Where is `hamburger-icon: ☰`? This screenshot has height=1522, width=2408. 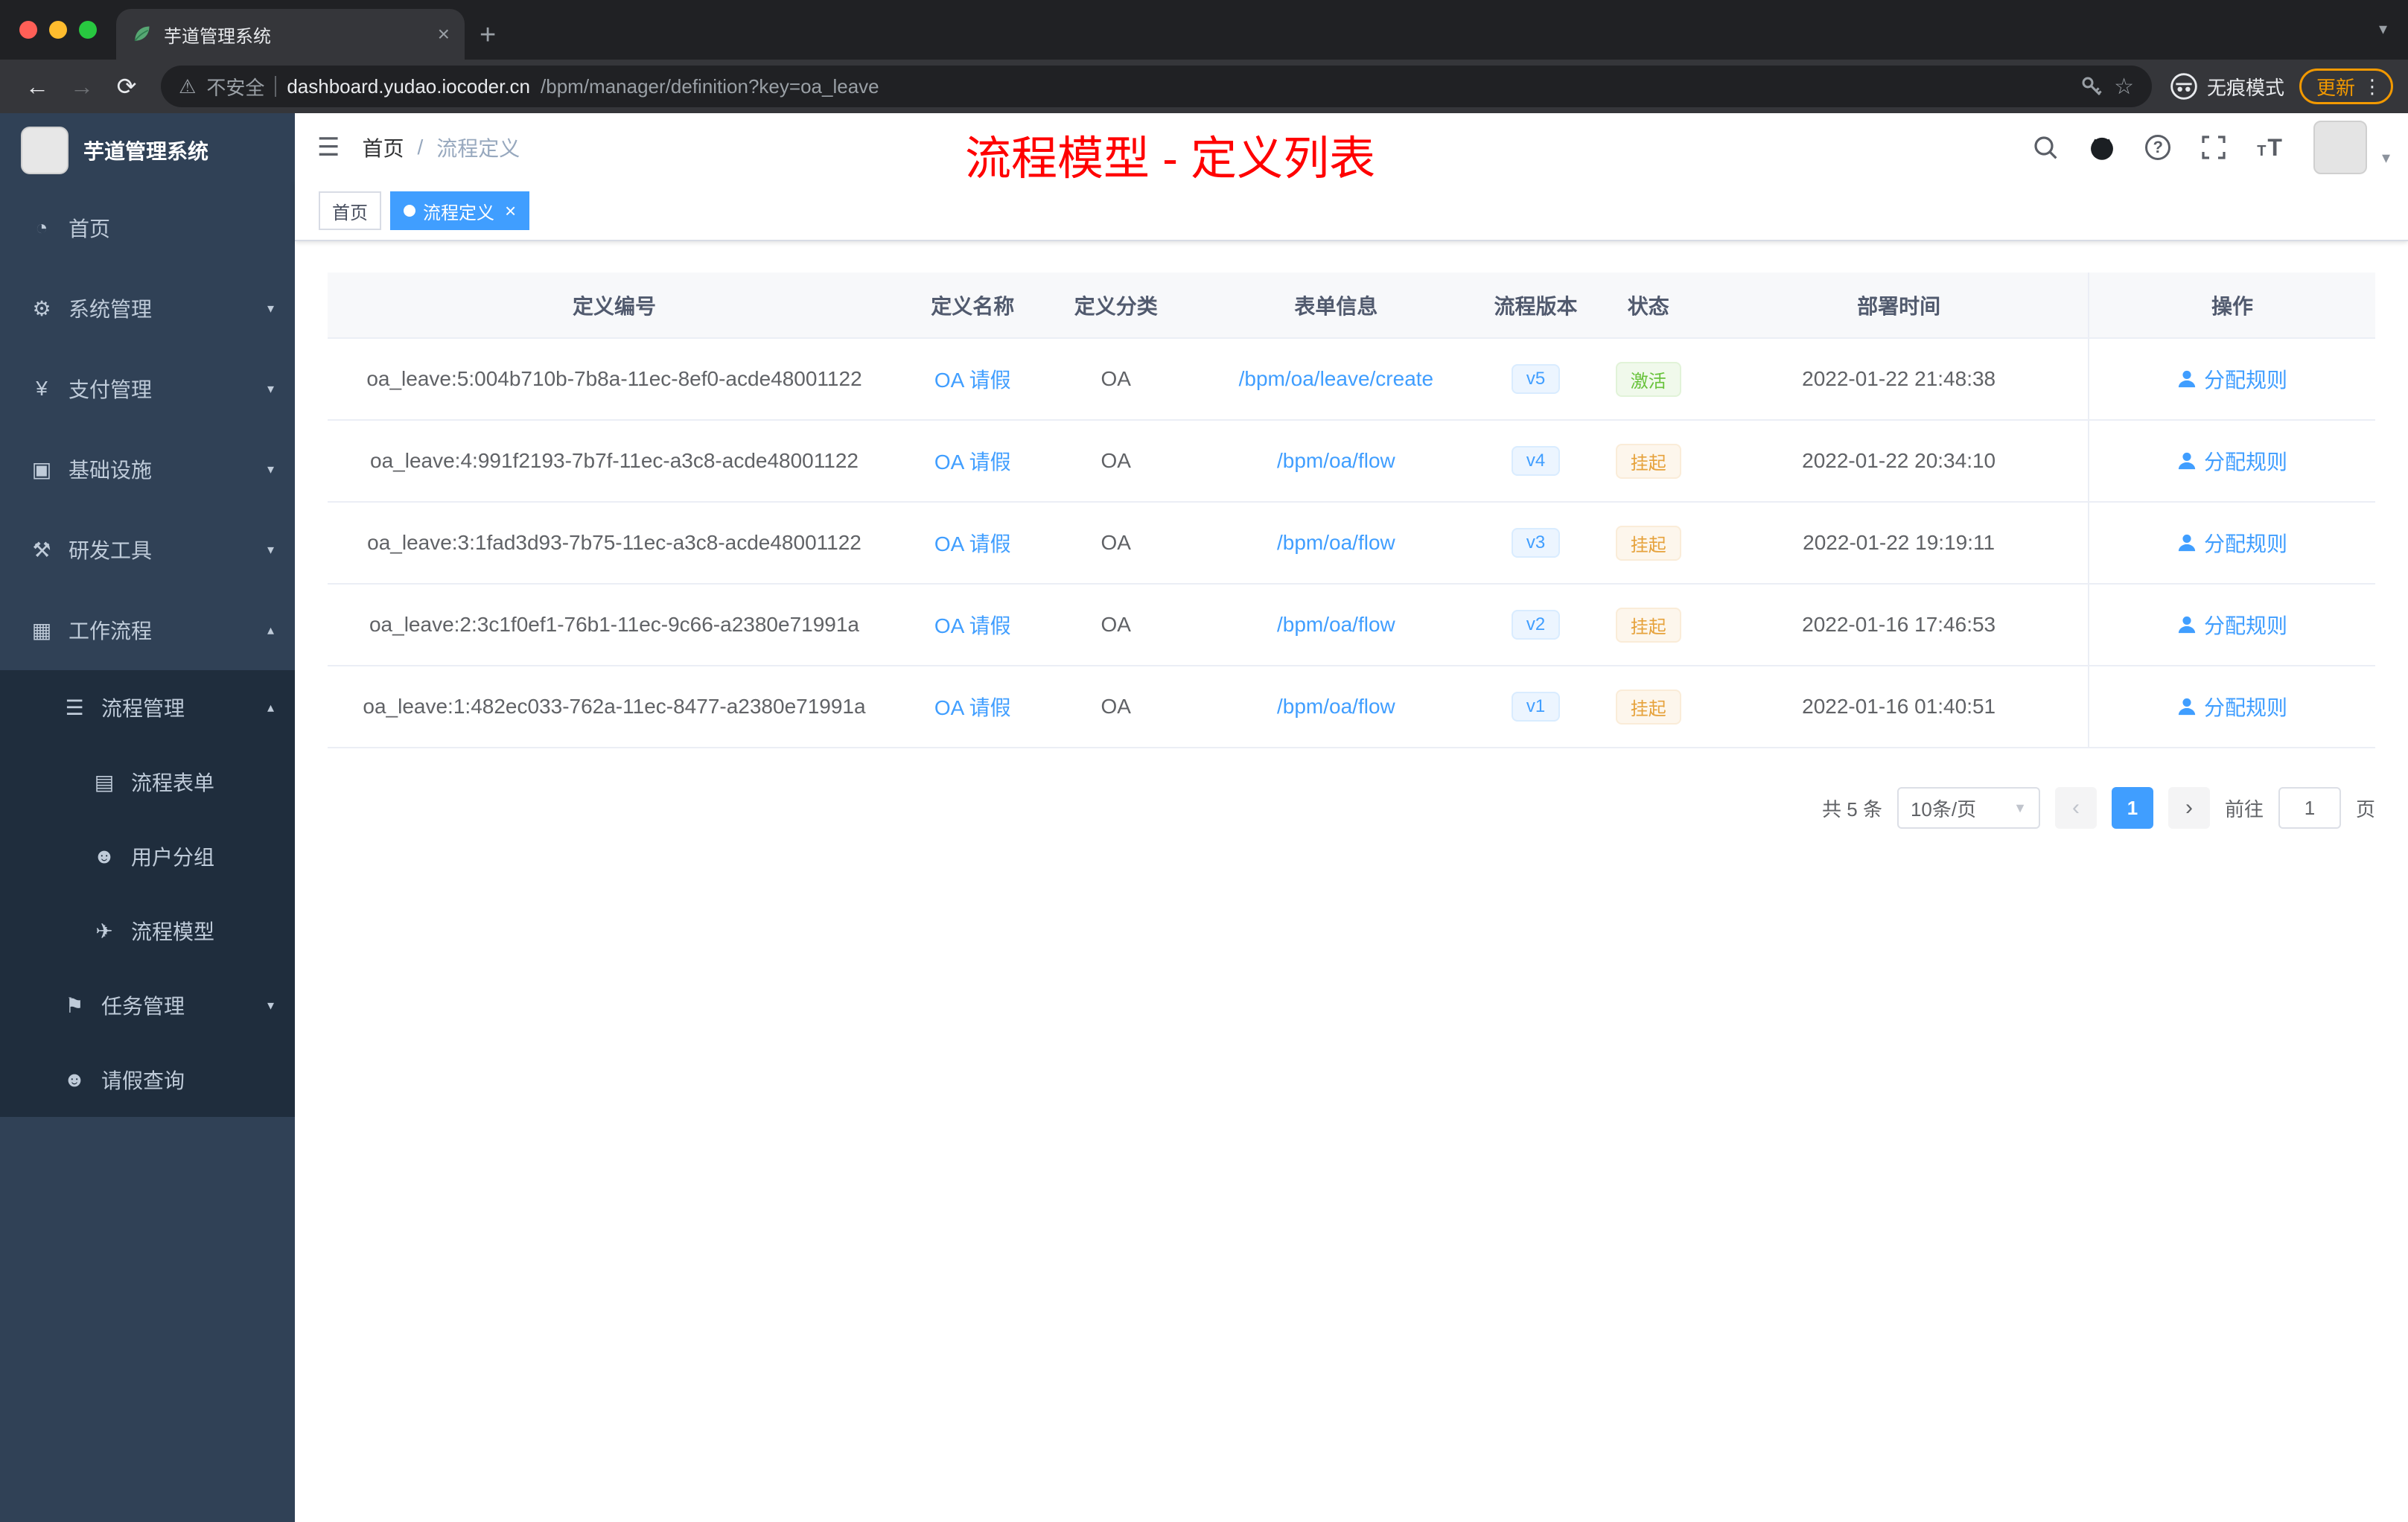
hamburger-icon: ☰ is located at coordinates (328, 147).